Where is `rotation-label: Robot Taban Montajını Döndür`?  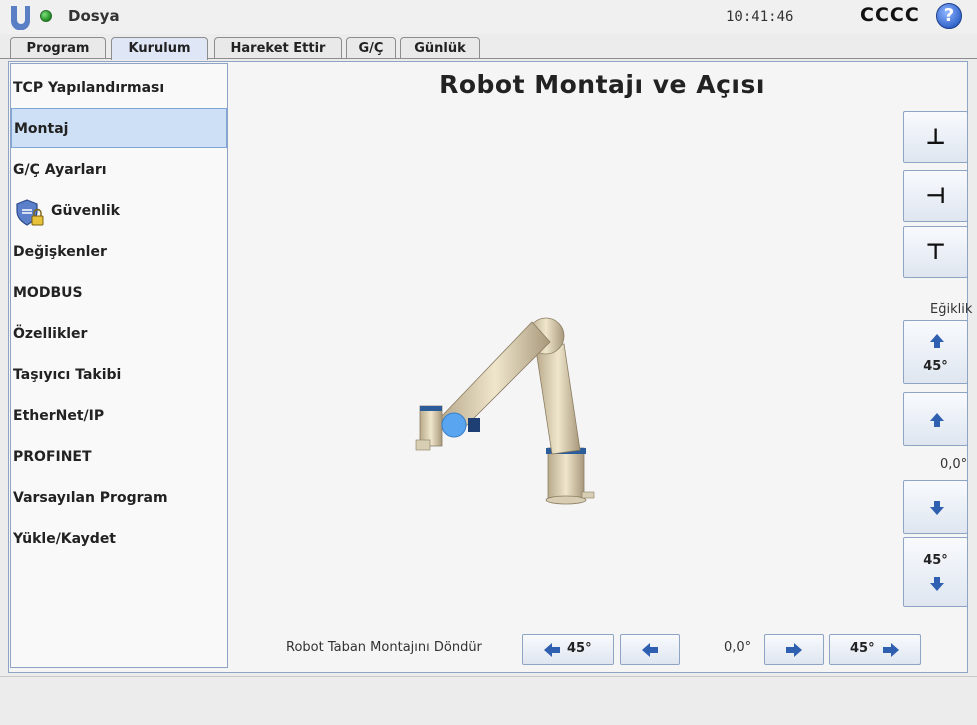
rotation-label: Robot Taban Montajını Döndür is located at coordinates (384, 647).